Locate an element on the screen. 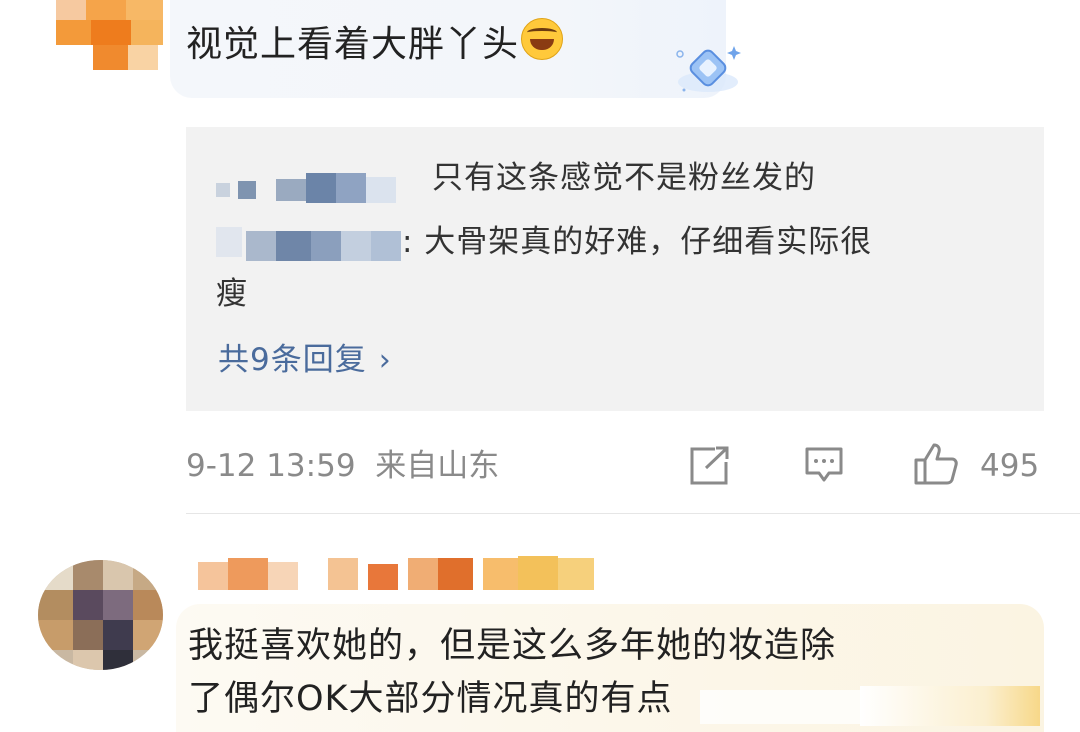  like-count: 495 is located at coordinates (1010, 466).